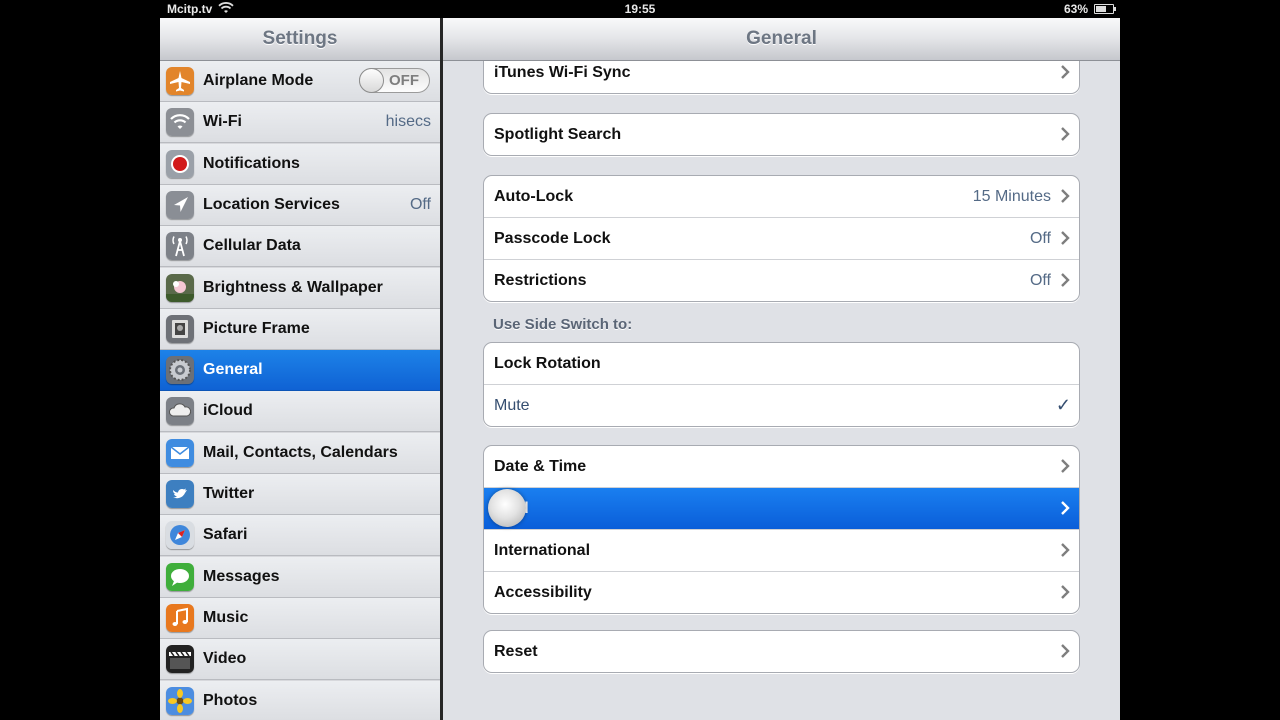 The height and width of the screenshot is (720, 1280). What do you see at coordinates (180, 452) in the screenshot?
I see `mail-icon` at bounding box center [180, 452].